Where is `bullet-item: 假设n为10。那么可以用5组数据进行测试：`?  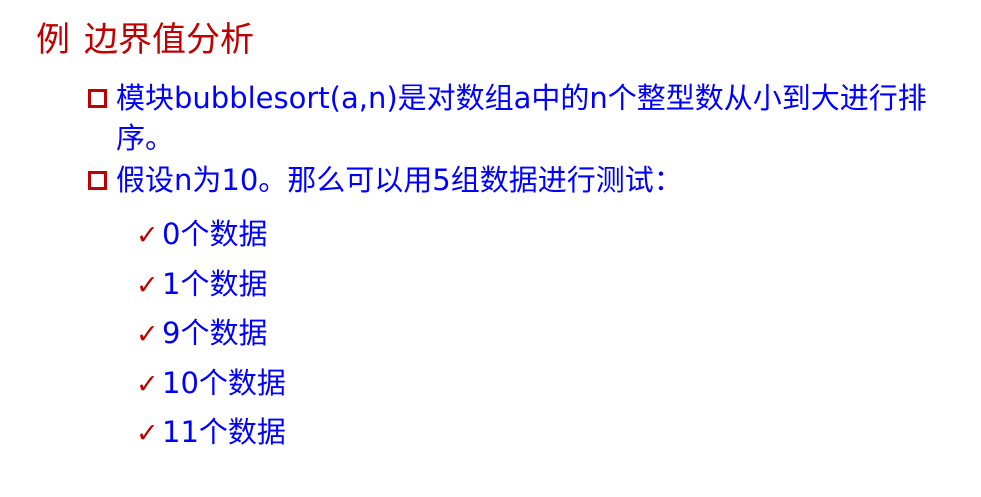
bullet-item: 假设n为10。那么可以用5组数据进行测试： is located at coordinates (526, 180).